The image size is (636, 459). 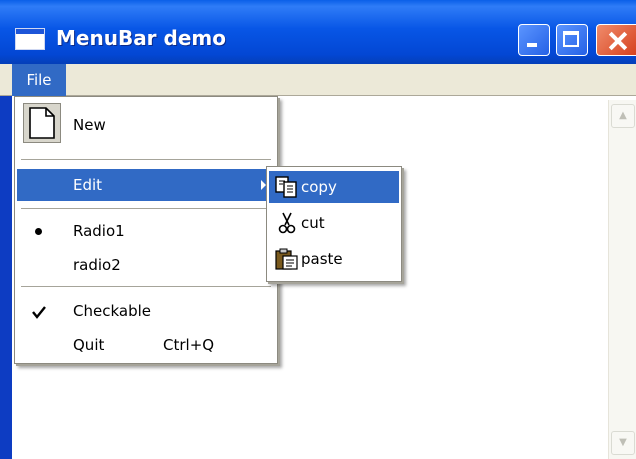 I want to click on menu-item-paste-label: paste, so click(x=322, y=259).